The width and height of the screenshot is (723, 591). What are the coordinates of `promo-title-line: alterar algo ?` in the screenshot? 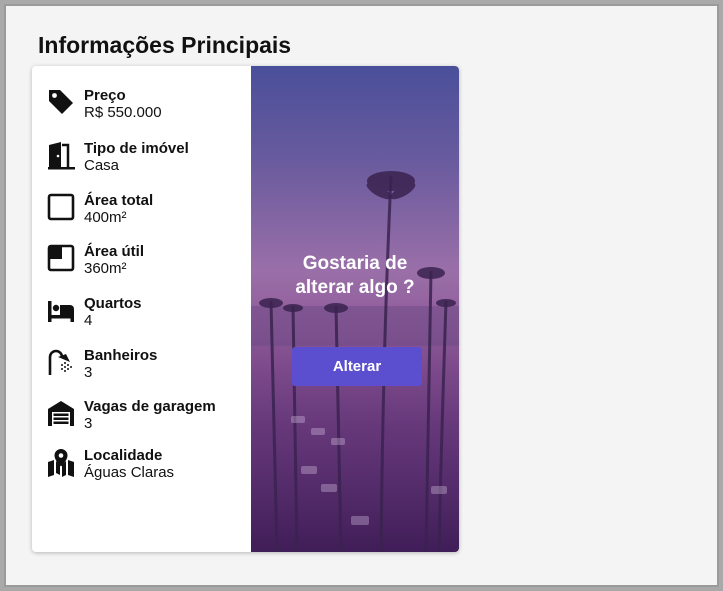 It's located at (355, 287).